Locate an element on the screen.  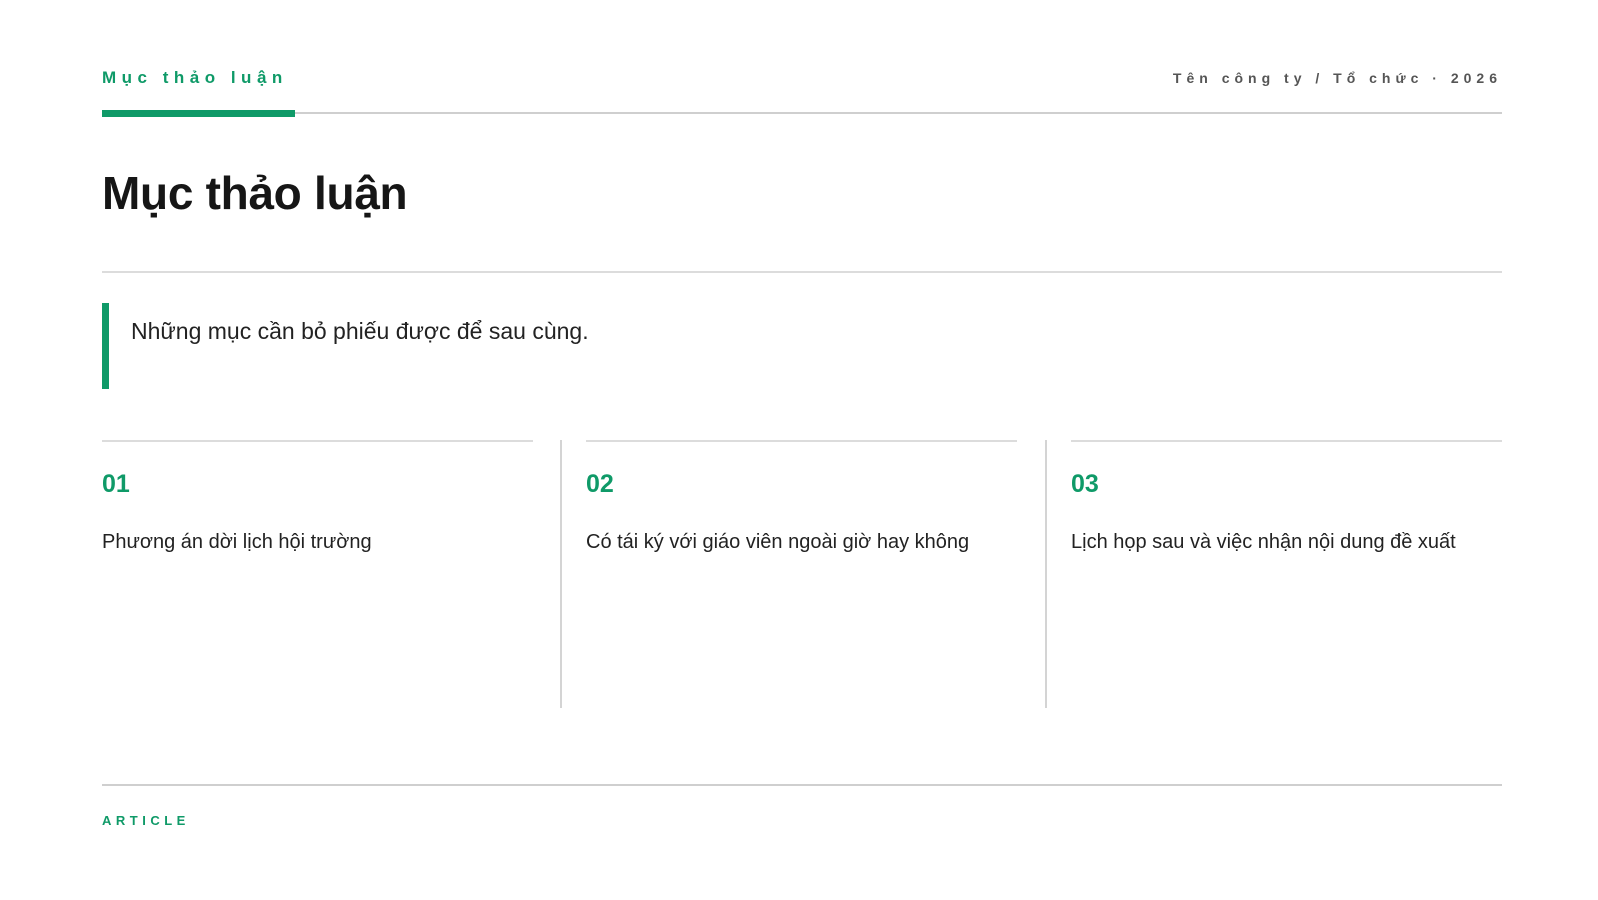
footer-label: ARTICLE is located at coordinates (146, 820).